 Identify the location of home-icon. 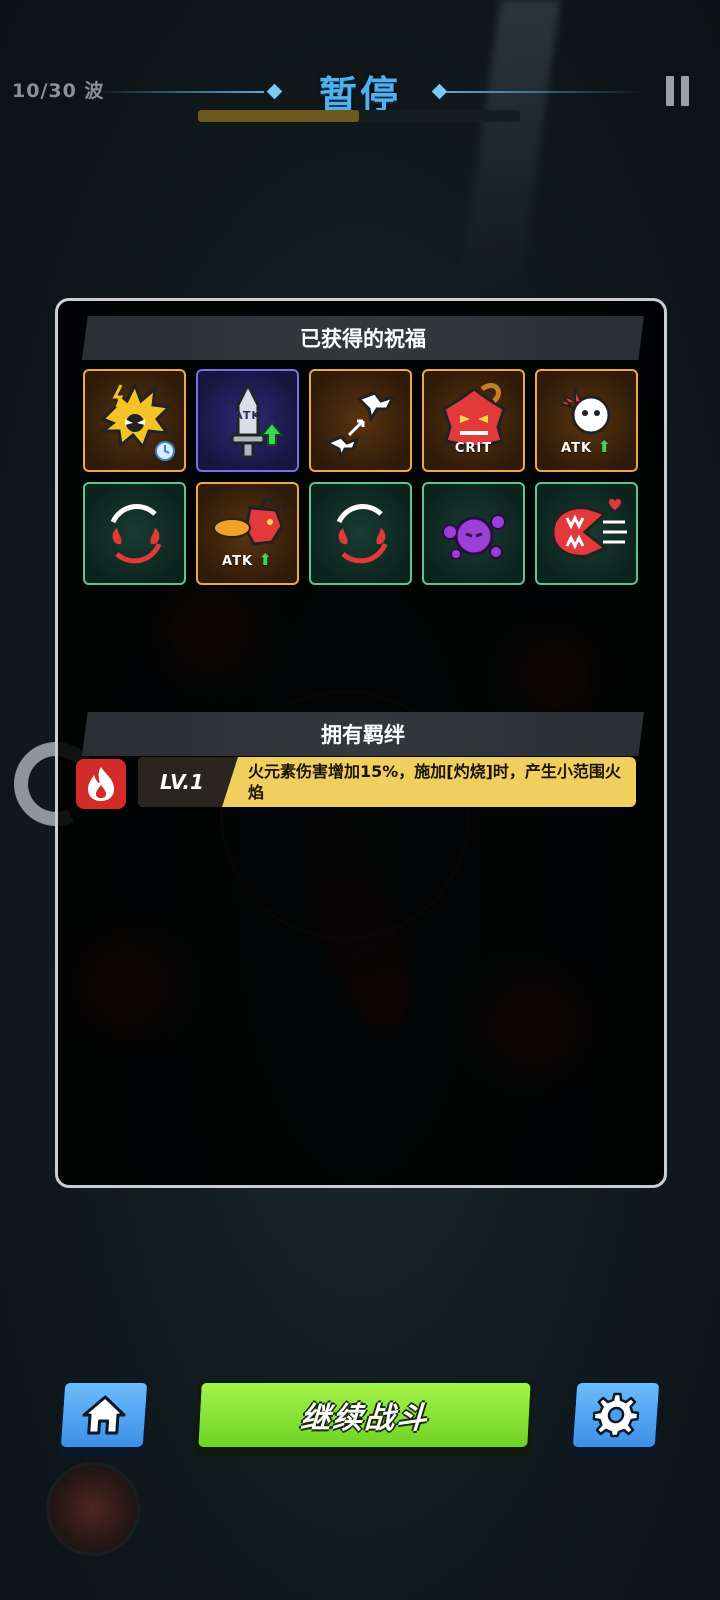
(104, 1415).